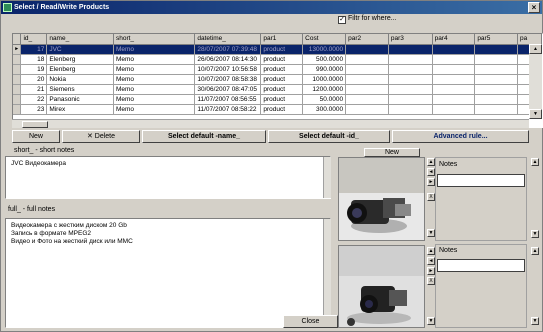  Describe the element at coordinates (327, 273) in the screenshot. I see `full-notes-scrollbar` at that location.